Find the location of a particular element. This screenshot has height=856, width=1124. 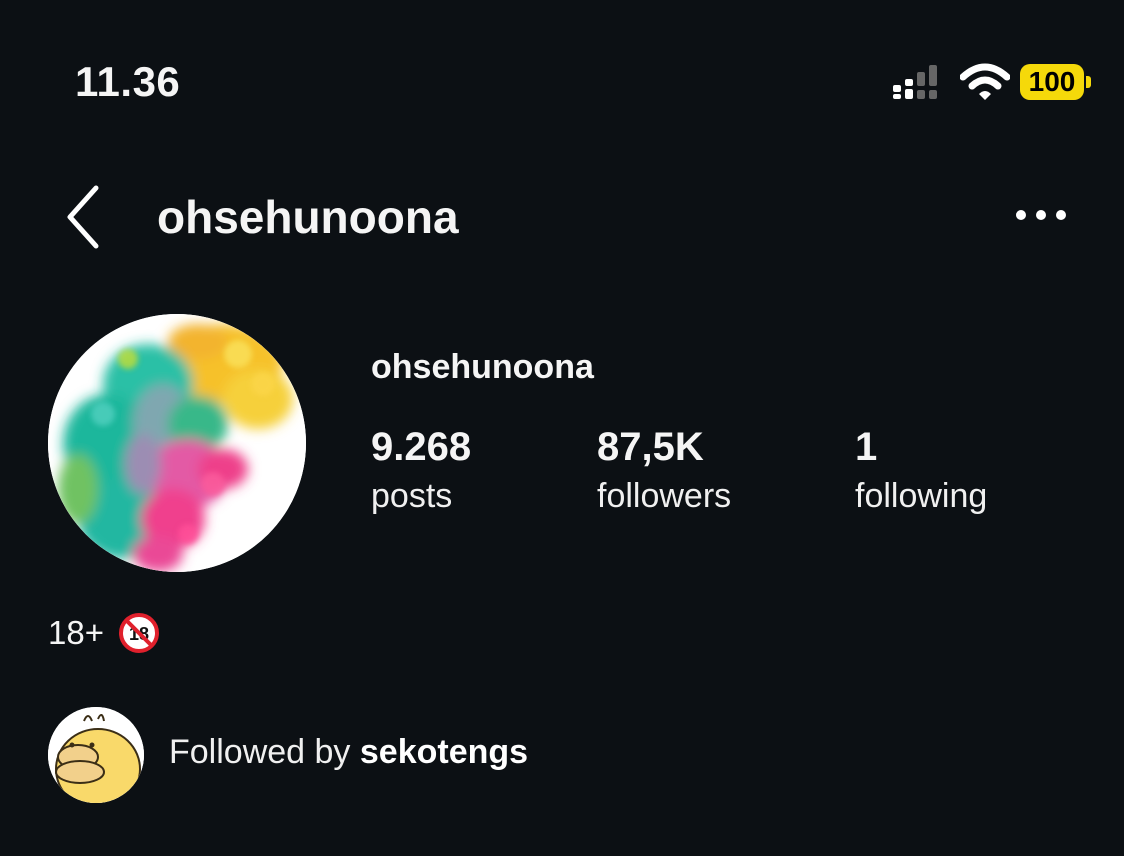

stat-label: followers is located at coordinates (664, 496).